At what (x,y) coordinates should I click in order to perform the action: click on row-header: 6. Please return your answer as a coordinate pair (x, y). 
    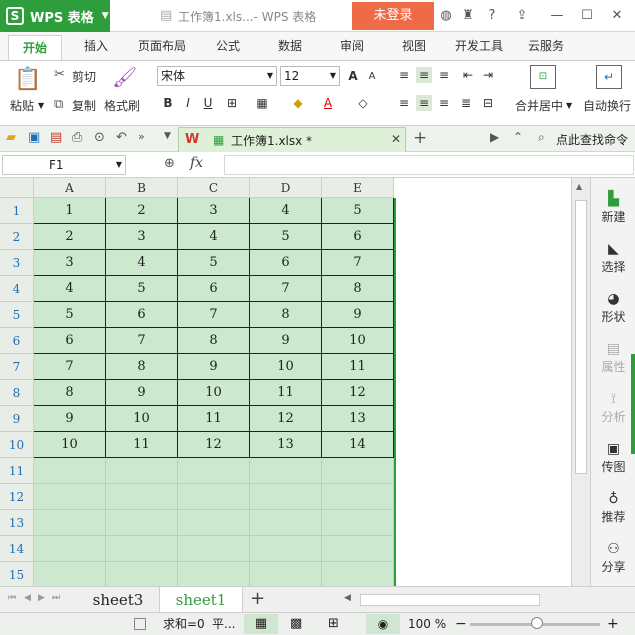
    Looking at the image, I should click on (17, 341).